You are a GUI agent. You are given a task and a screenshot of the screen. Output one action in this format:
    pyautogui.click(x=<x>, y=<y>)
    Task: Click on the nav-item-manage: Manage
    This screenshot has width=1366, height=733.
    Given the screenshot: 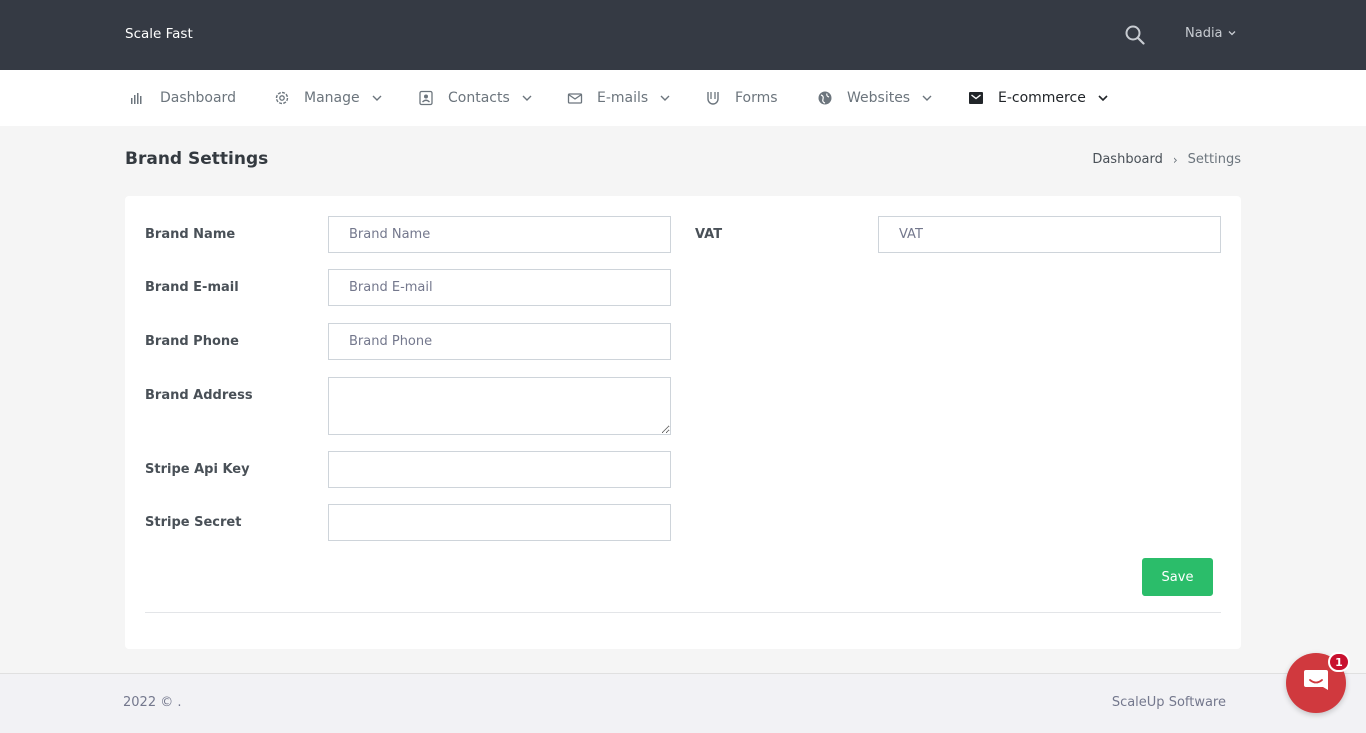 What is the action you would take?
    pyautogui.click(x=328, y=98)
    